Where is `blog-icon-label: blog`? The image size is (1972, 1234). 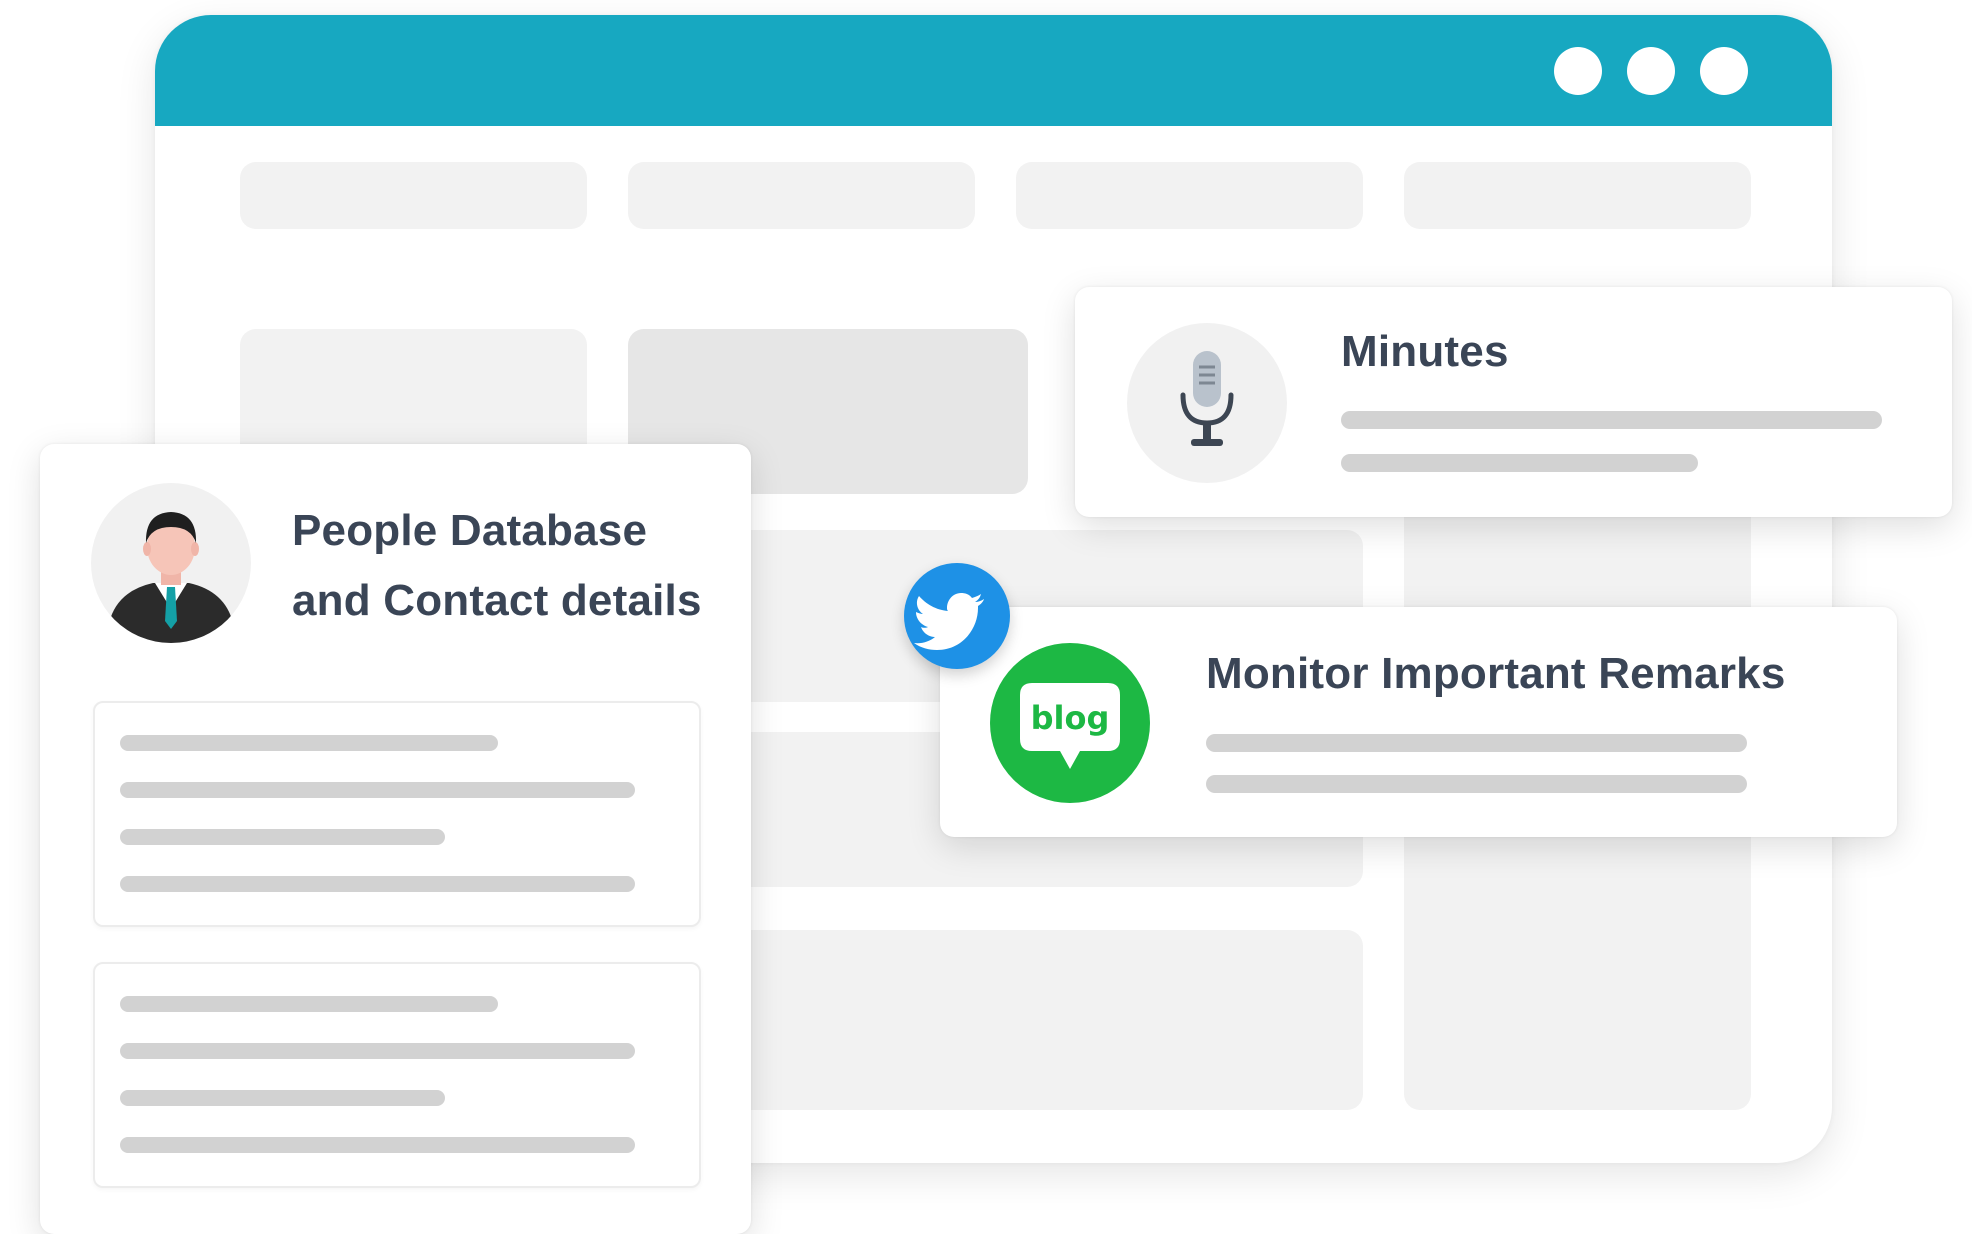
blog-icon-label: blog is located at coordinates (1070, 718).